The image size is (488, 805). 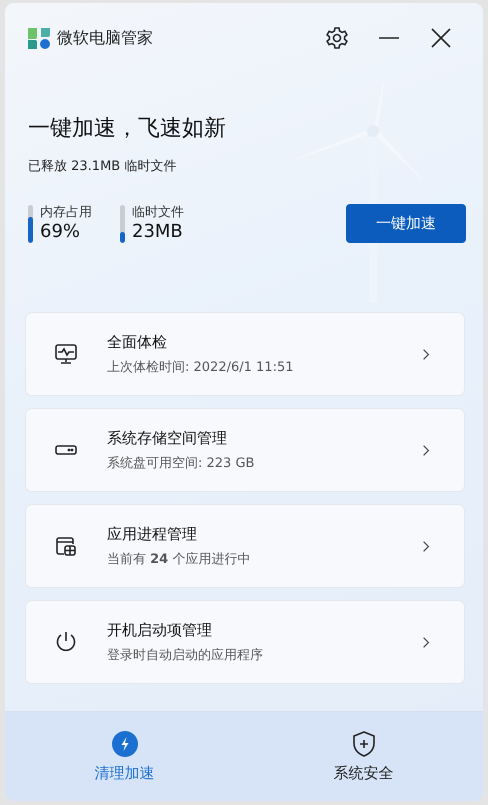 I want to click on card-subtitle: 系统盘可用空间: 223 GB, so click(x=181, y=463).